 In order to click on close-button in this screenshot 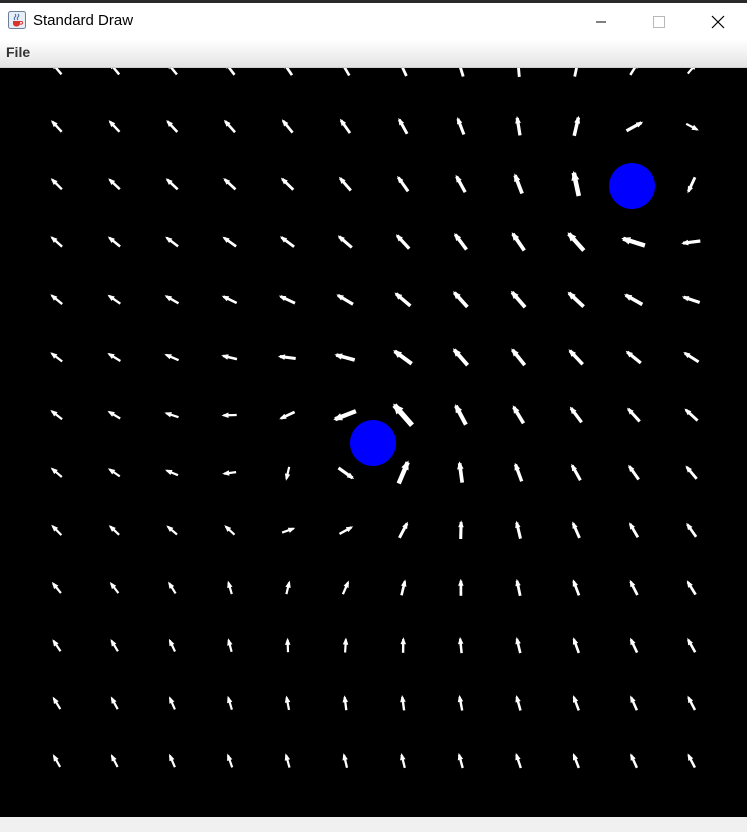, I will do `click(718, 21)`.